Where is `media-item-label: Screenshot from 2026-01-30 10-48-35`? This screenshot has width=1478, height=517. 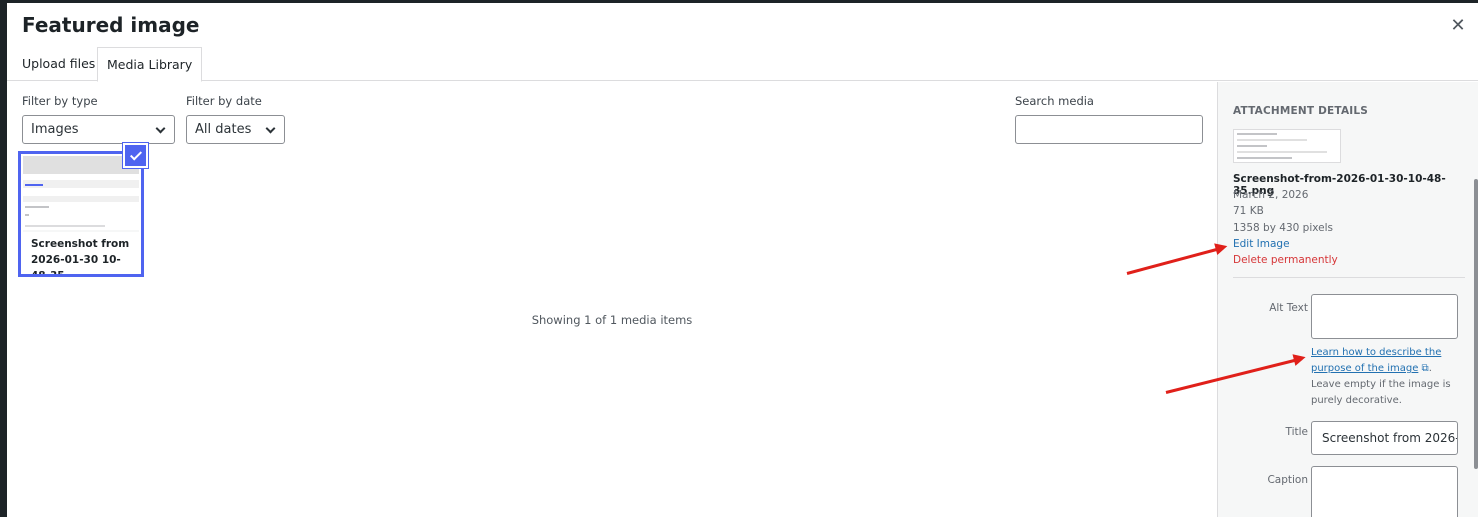 media-item-label: Screenshot from 2026-01-30 10-48-35 is located at coordinates (81, 253).